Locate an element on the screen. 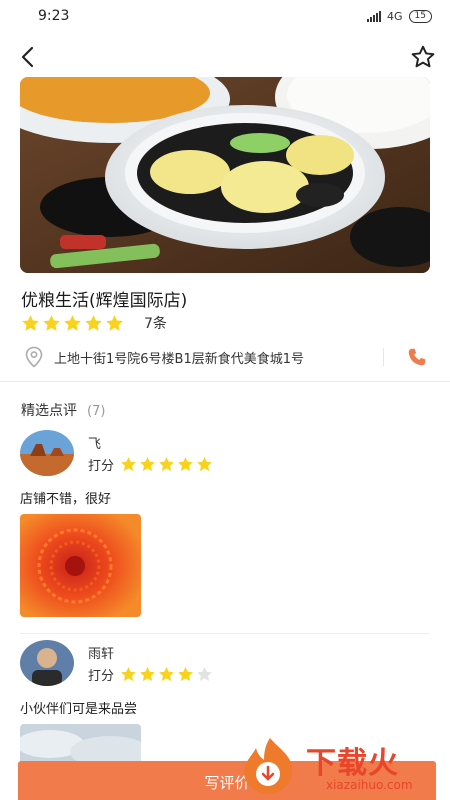 This screenshot has width=450, height=800. review-text: 店铺不错，很好 is located at coordinates (66, 499).